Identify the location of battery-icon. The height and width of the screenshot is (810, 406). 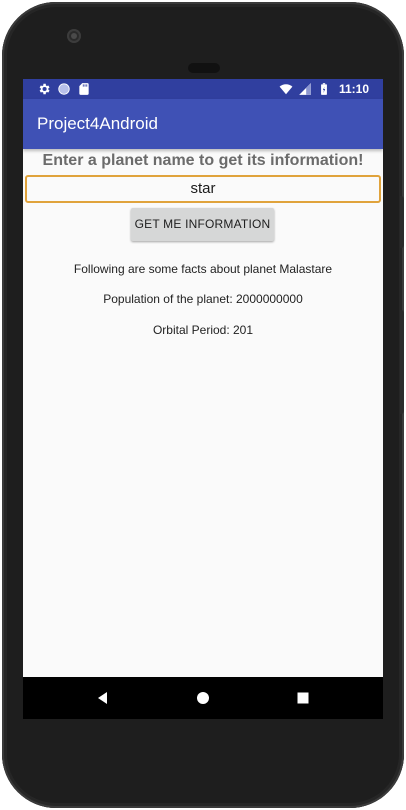
(324, 89).